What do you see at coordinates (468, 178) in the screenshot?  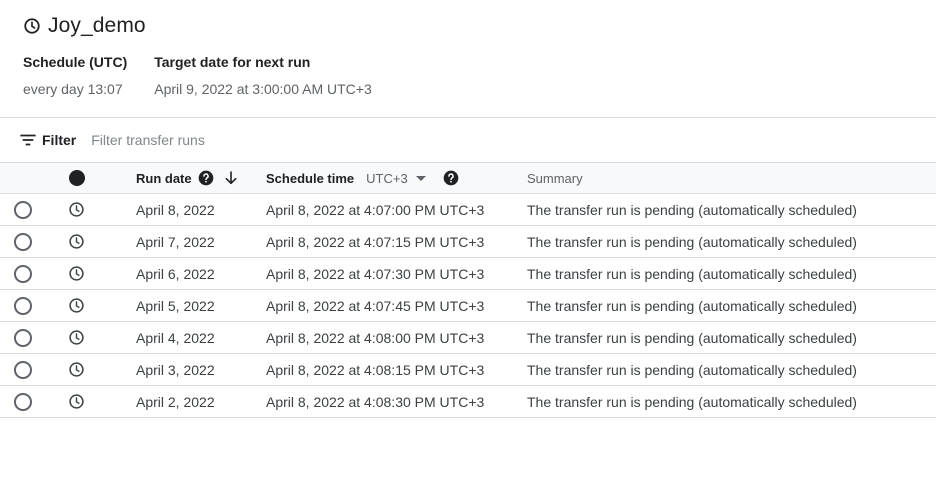 I see `table-header-row: Run date Schedule time UTC+3 Summary` at bounding box center [468, 178].